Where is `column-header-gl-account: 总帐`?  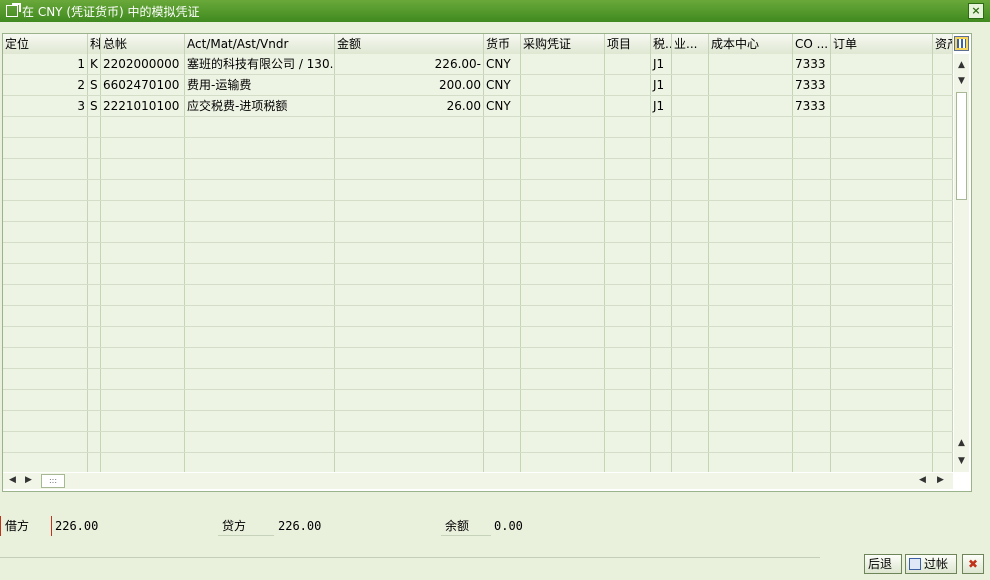
column-header-gl-account: 总帐 is located at coordinates (143, 44).